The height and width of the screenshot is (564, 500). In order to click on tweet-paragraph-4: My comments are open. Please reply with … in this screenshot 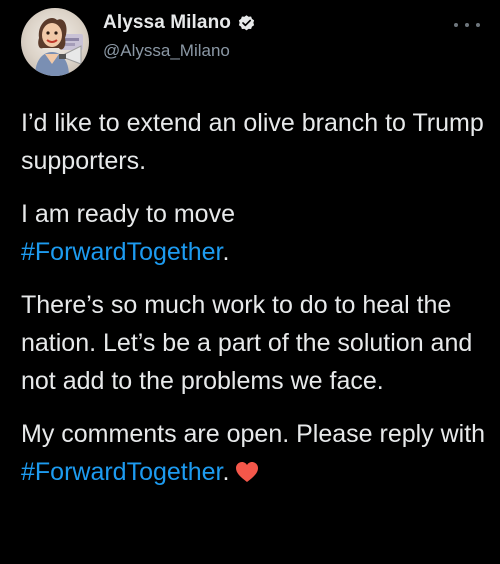, I will do `click(256, 453)`.